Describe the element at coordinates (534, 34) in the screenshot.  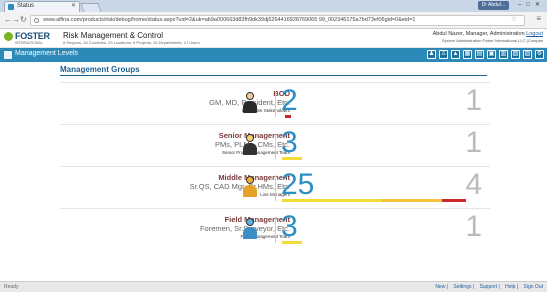
I see `logout-link: Logout` at that location.